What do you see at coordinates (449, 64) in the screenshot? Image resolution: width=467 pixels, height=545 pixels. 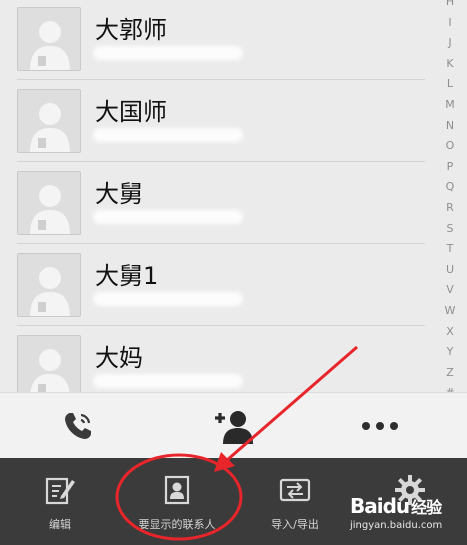 I see `index-letter: K` at bounding box center [449, 64].